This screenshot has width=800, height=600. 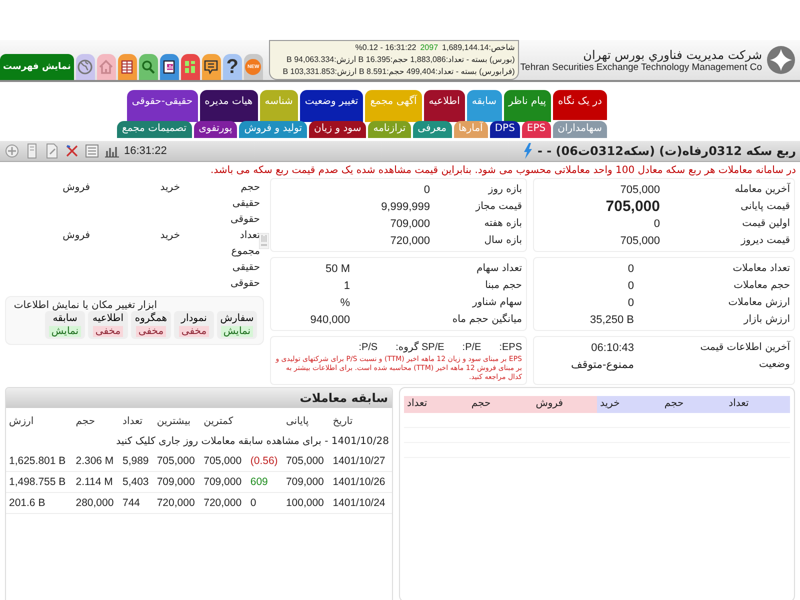 What do you see at coordinates (444, 106) in the screenshot?
I see `tab: اطلاعیه` at bounding box center [444, 106].